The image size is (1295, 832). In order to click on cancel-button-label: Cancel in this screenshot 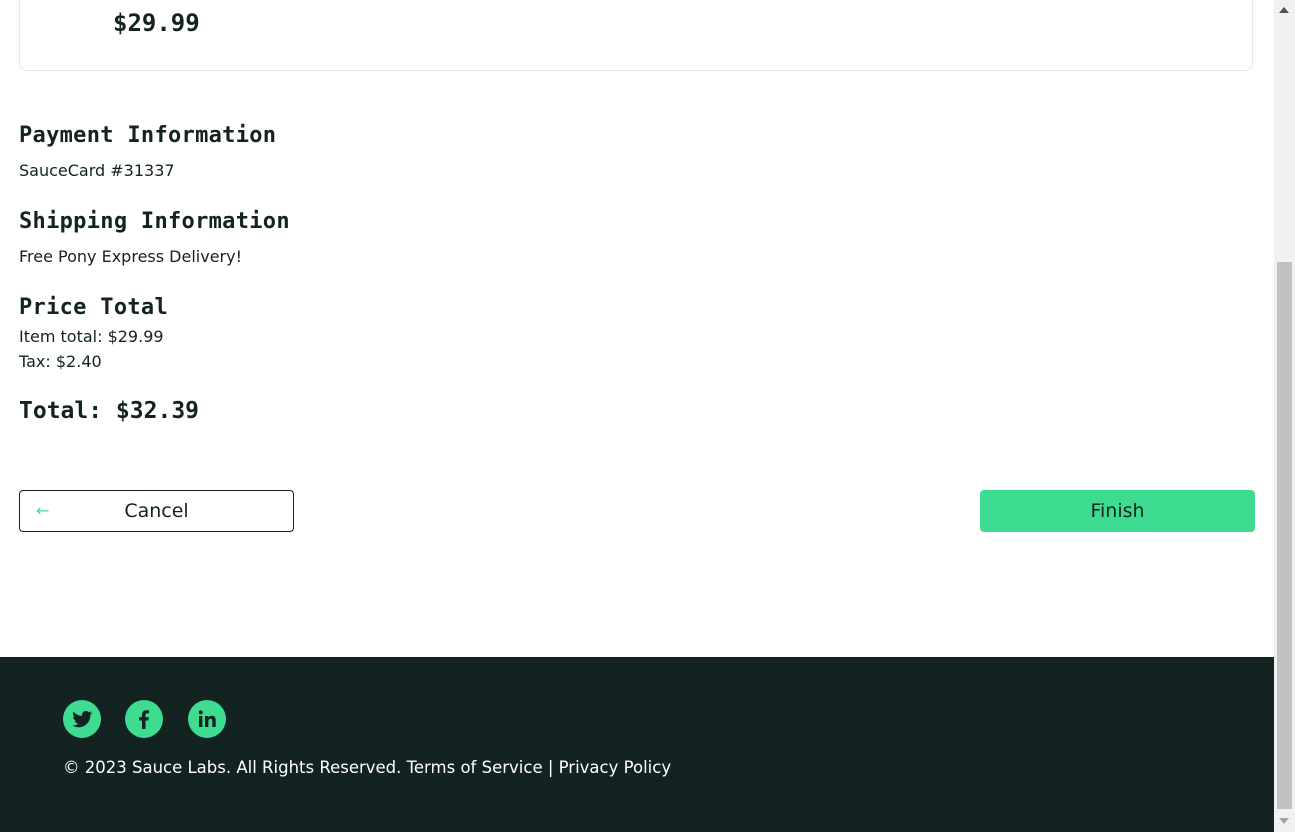, I will do `click(156, 511)`.